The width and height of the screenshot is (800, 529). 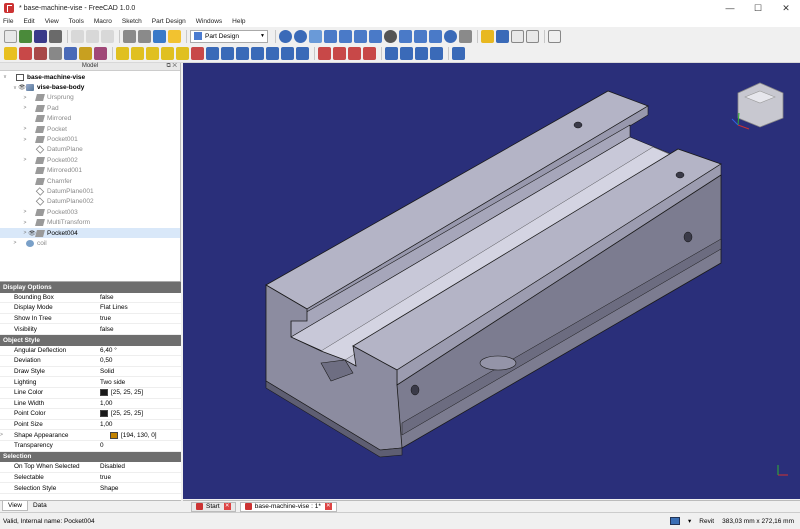 I want to click on fit-selection-icon, so click(x=300, y=36).